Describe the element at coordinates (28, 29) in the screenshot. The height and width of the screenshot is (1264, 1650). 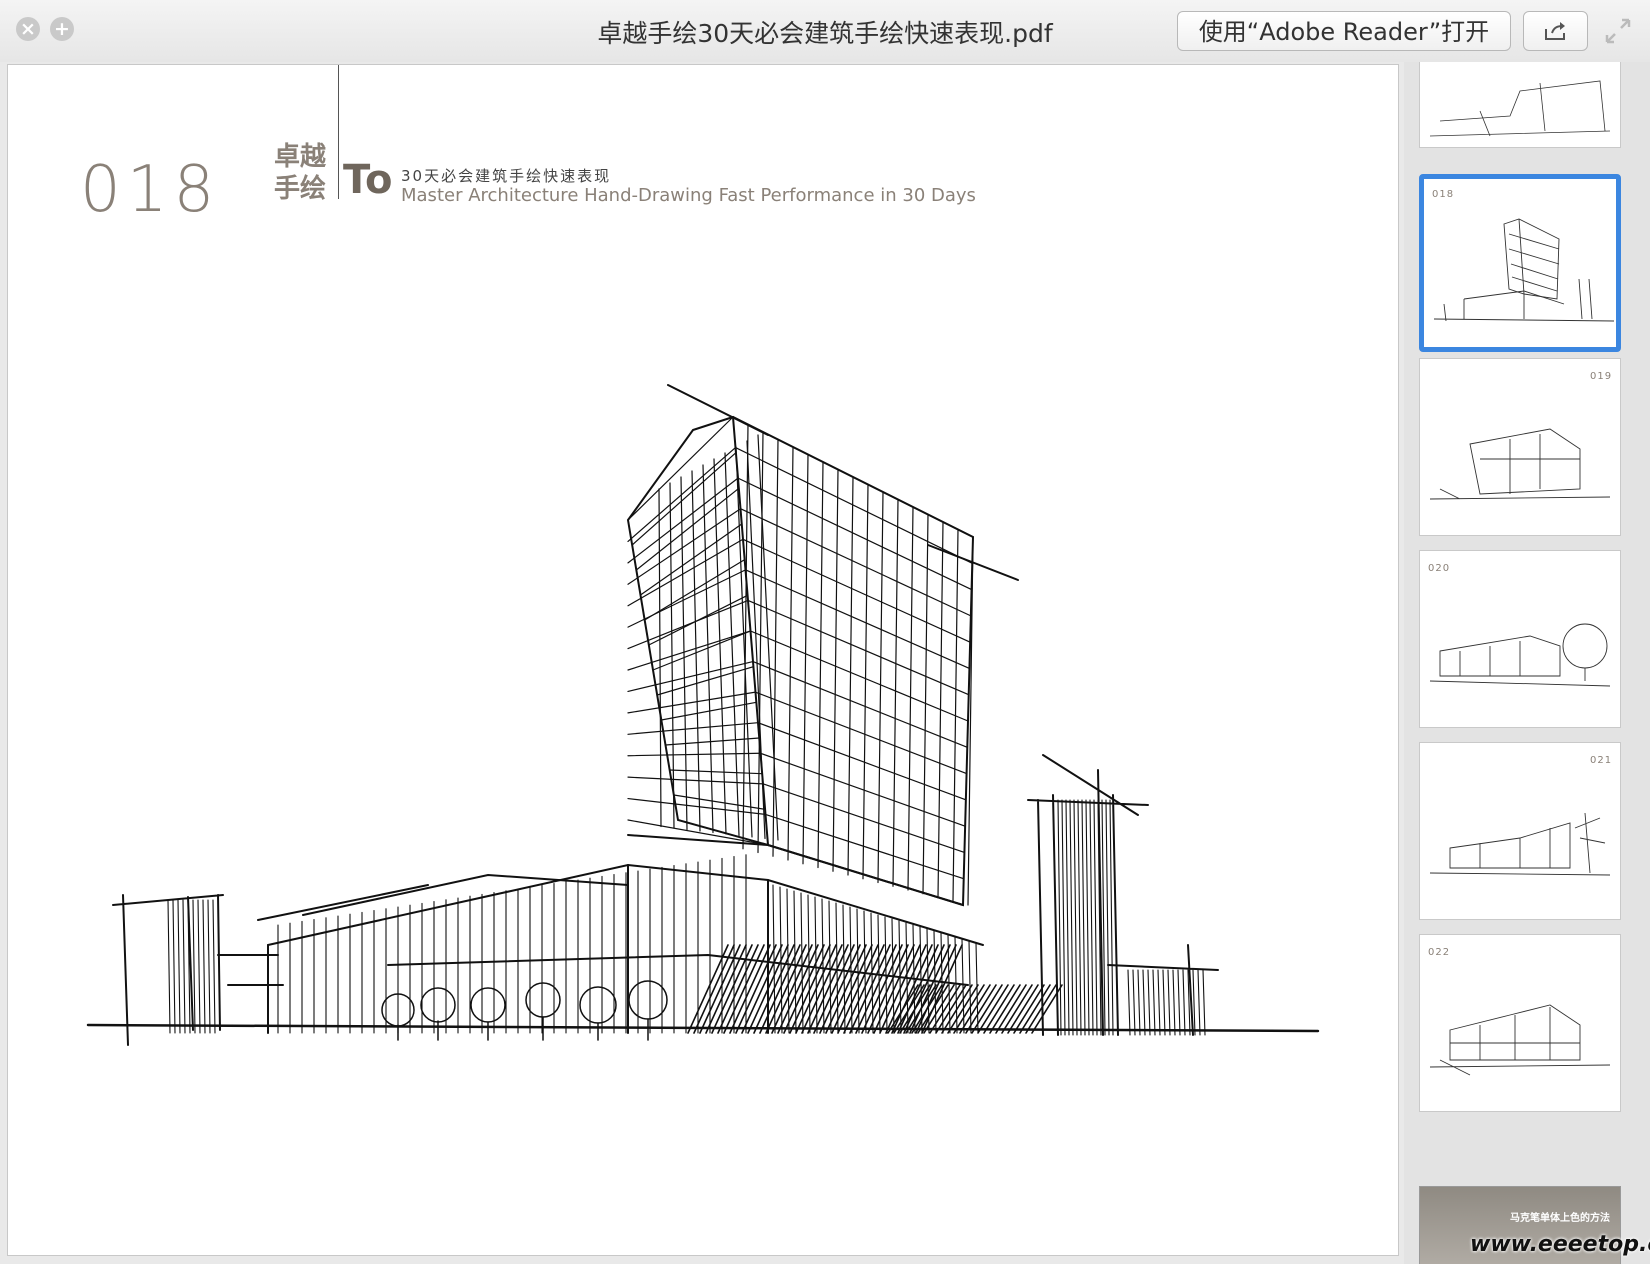
I see `close-icon: ×` at that location.